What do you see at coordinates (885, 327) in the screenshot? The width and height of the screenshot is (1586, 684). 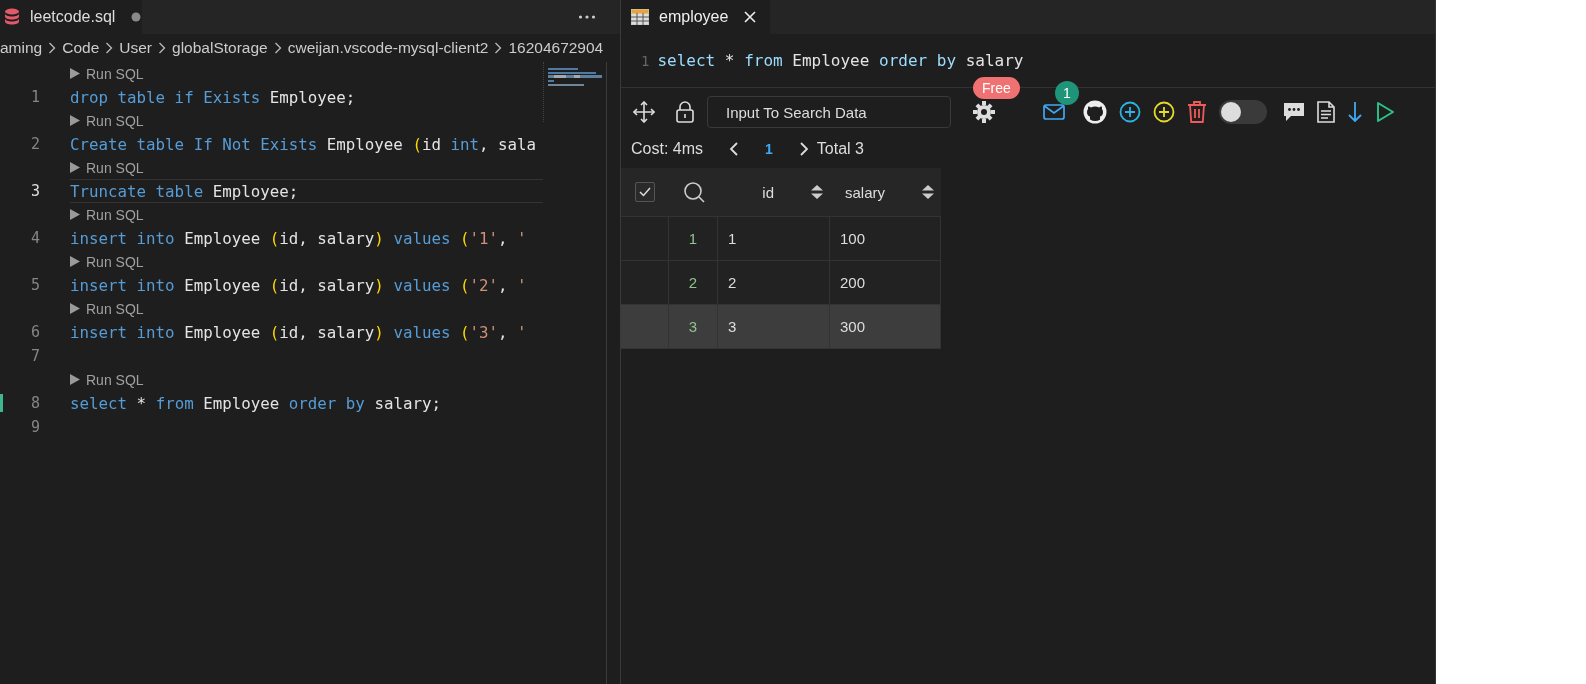 I see `table-cell: 300` at bounding box center [885, 327].